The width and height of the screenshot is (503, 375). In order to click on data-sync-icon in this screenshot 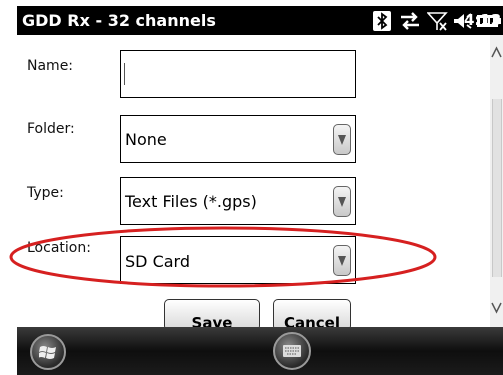, I will do `click(410, 20)`.